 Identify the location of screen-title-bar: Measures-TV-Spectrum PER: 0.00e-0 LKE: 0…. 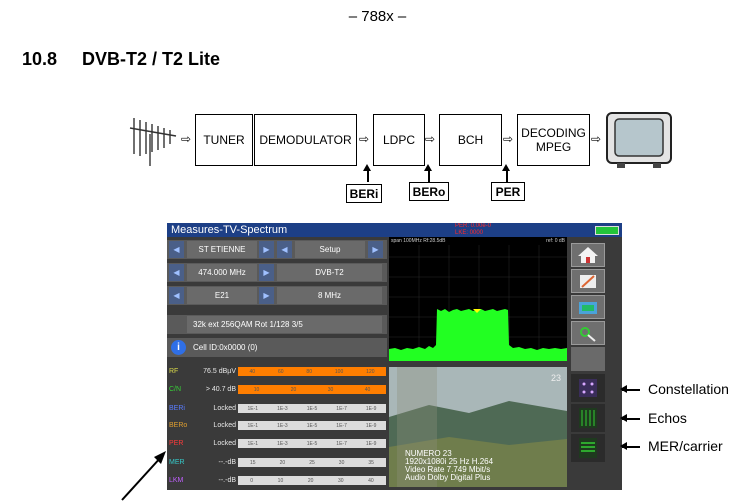
(394, 230).